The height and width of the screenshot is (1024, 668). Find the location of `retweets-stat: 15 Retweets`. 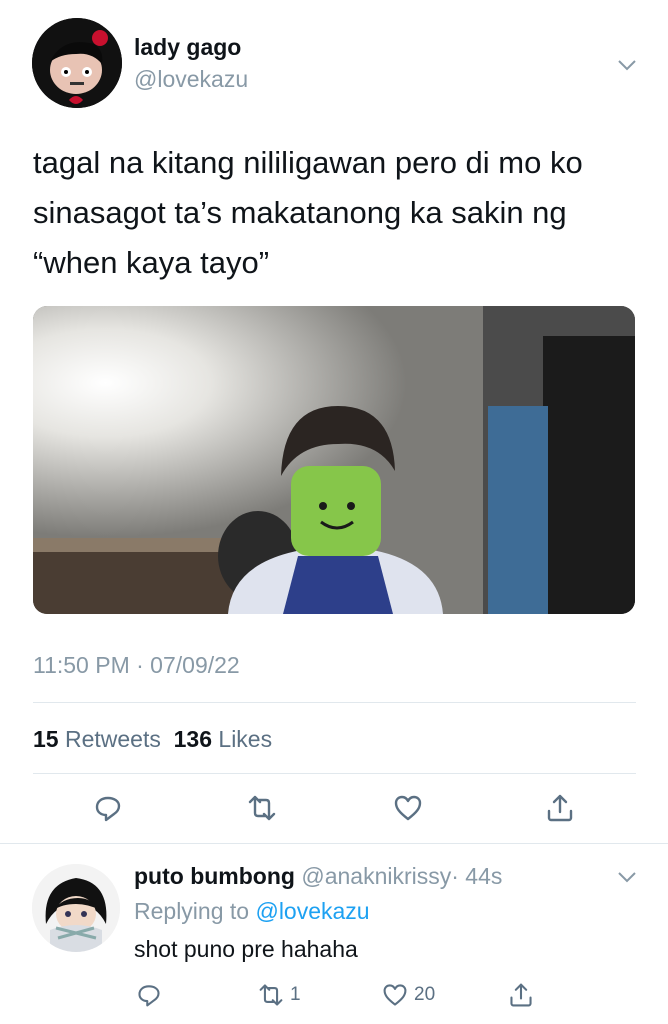

retweets-stat: 15 Retweets is located at coordinates (97, 739).